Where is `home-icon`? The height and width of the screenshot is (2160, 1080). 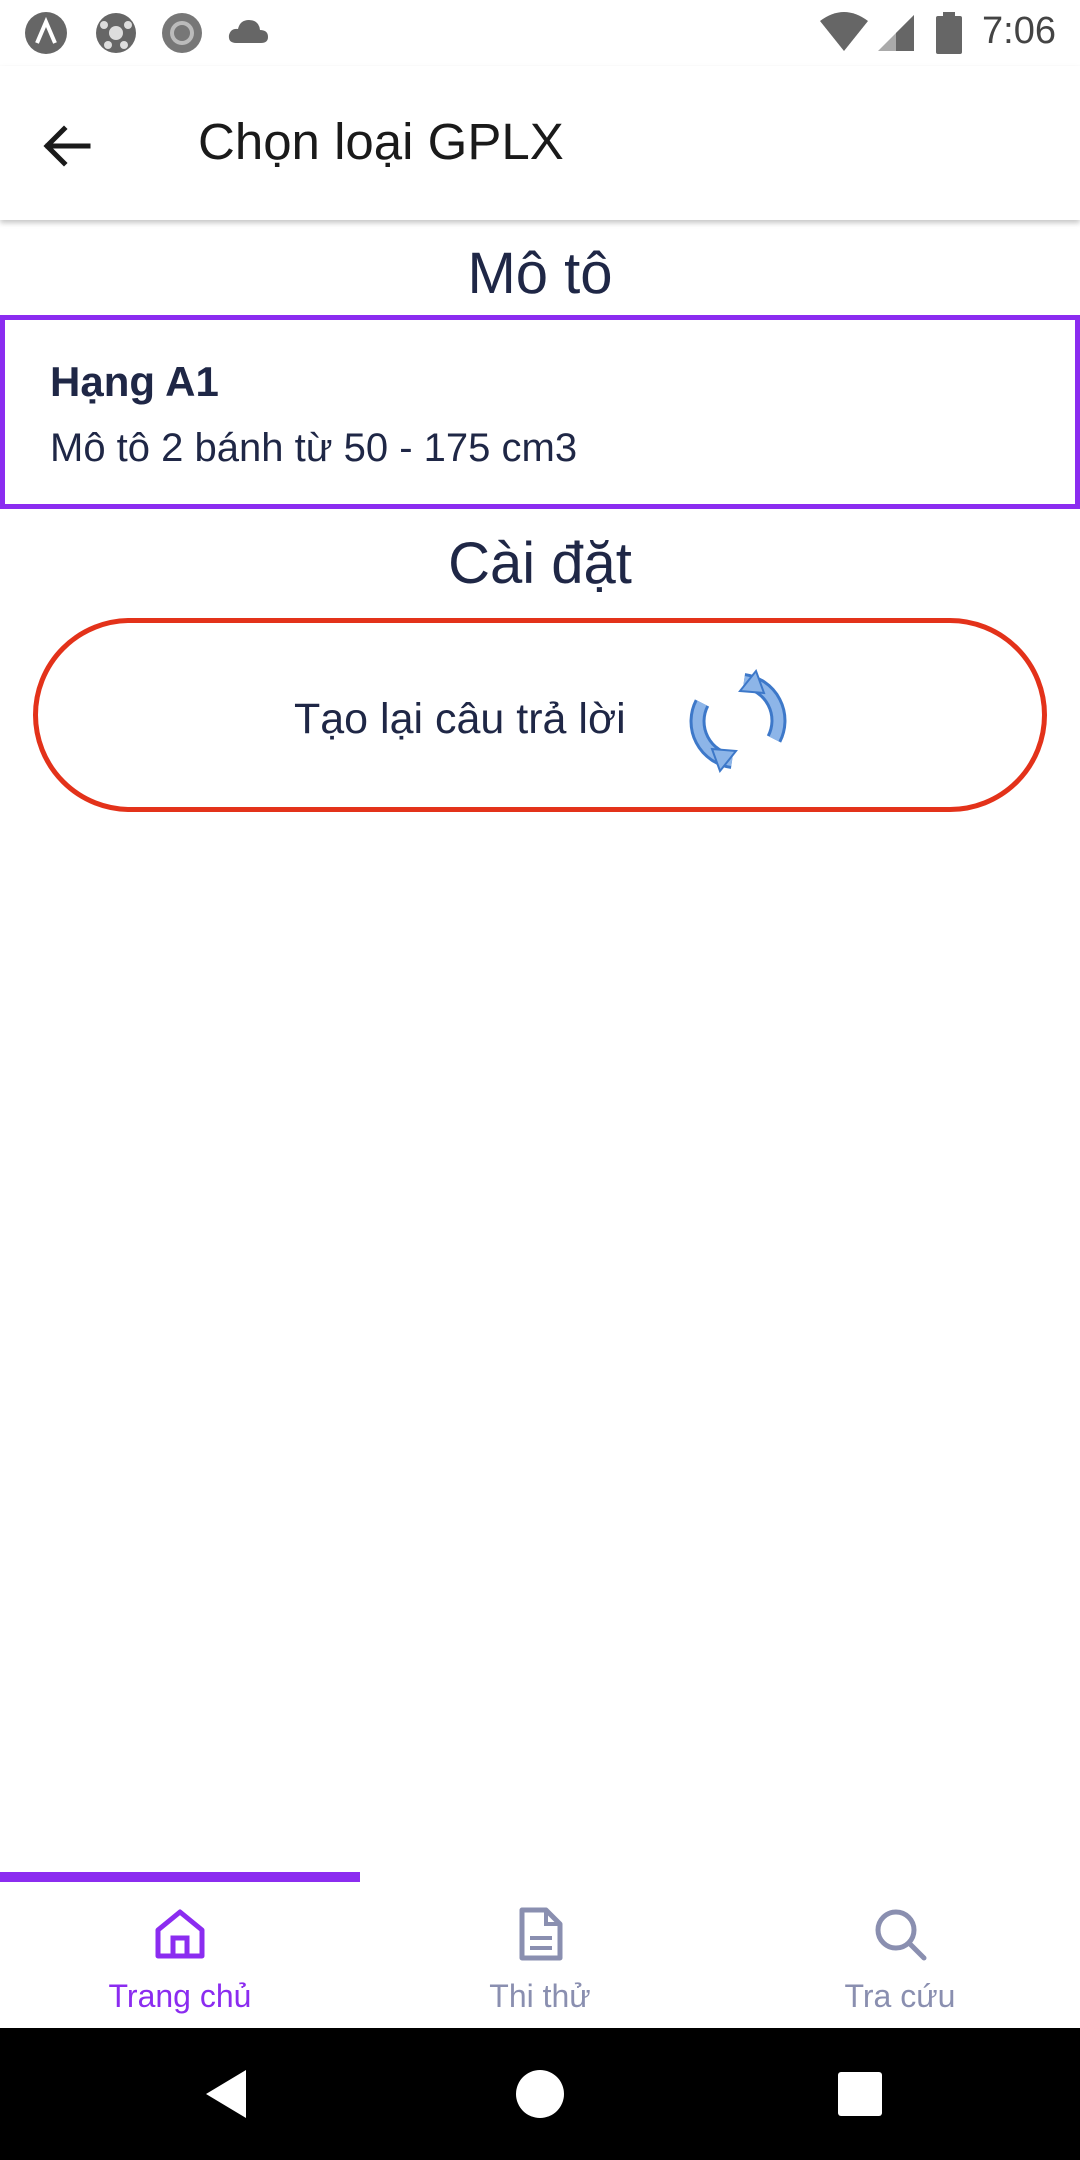
home-icon is located at coordinates (180, 1934).